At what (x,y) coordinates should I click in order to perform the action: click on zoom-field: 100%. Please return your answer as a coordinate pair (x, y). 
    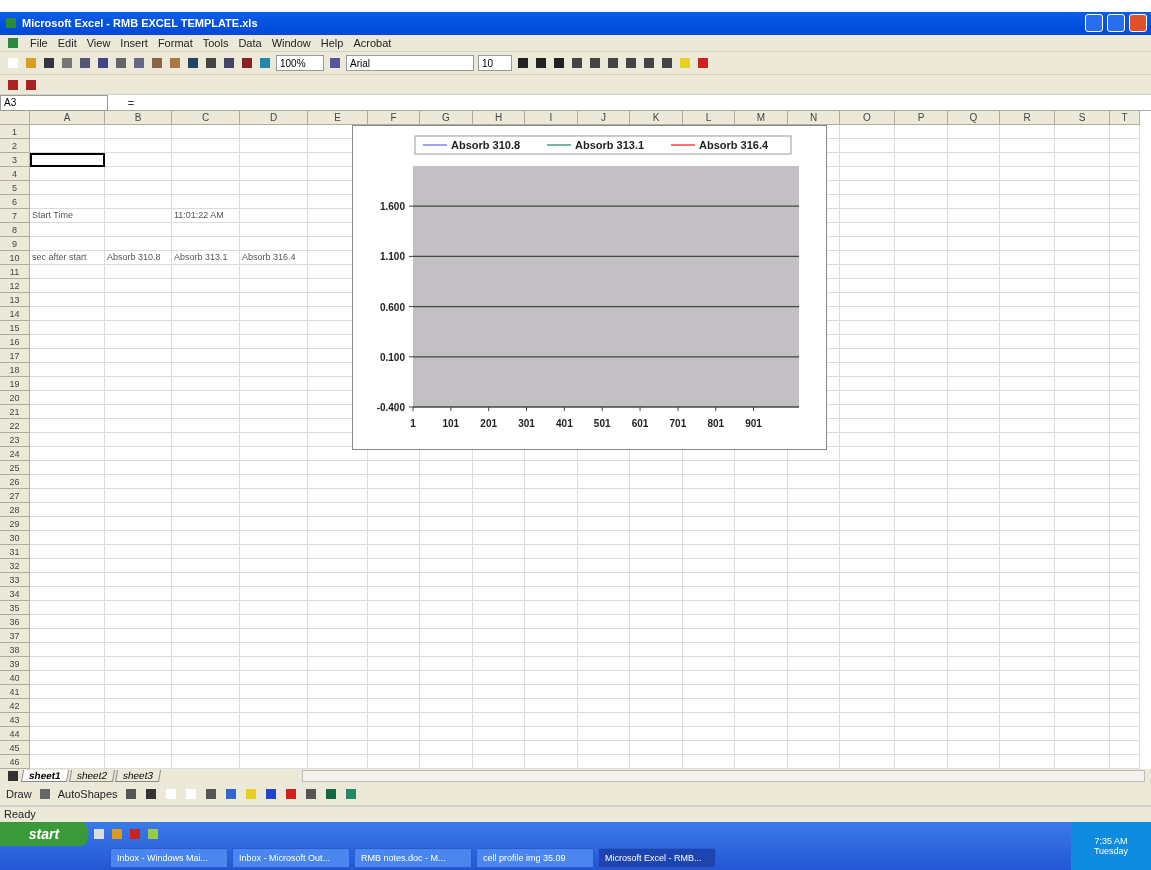
    Looking at the image, I should click on (300, 63).